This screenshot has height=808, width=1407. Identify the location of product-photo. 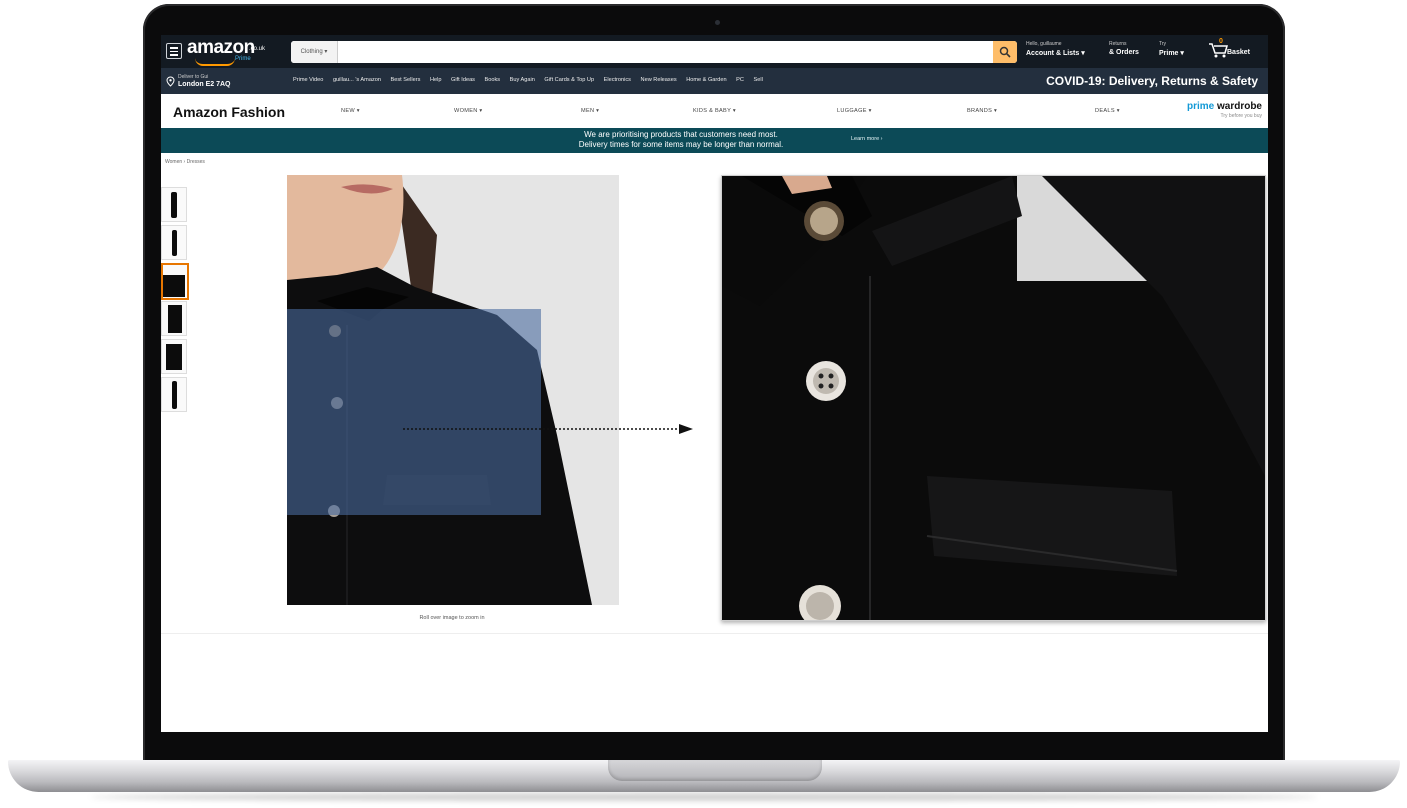
(453, 390).